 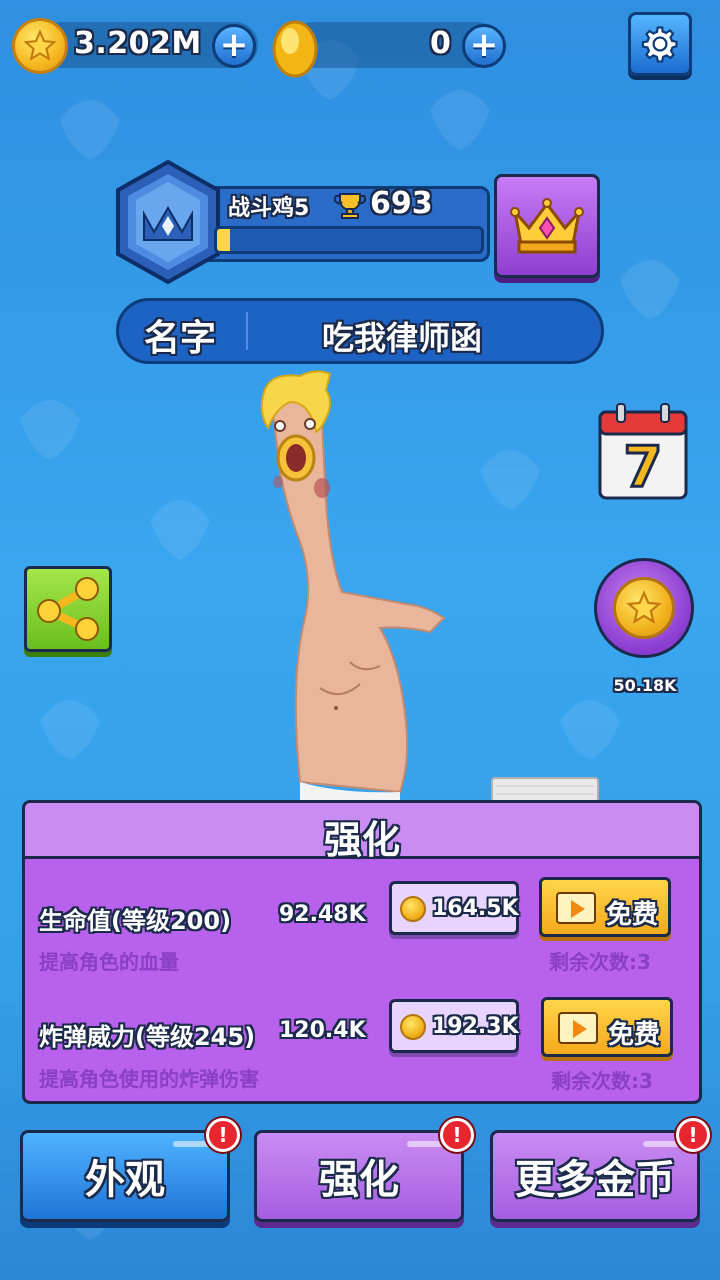 I want to click on tab-upgrade: 强化, so click(x=359, y=1176).